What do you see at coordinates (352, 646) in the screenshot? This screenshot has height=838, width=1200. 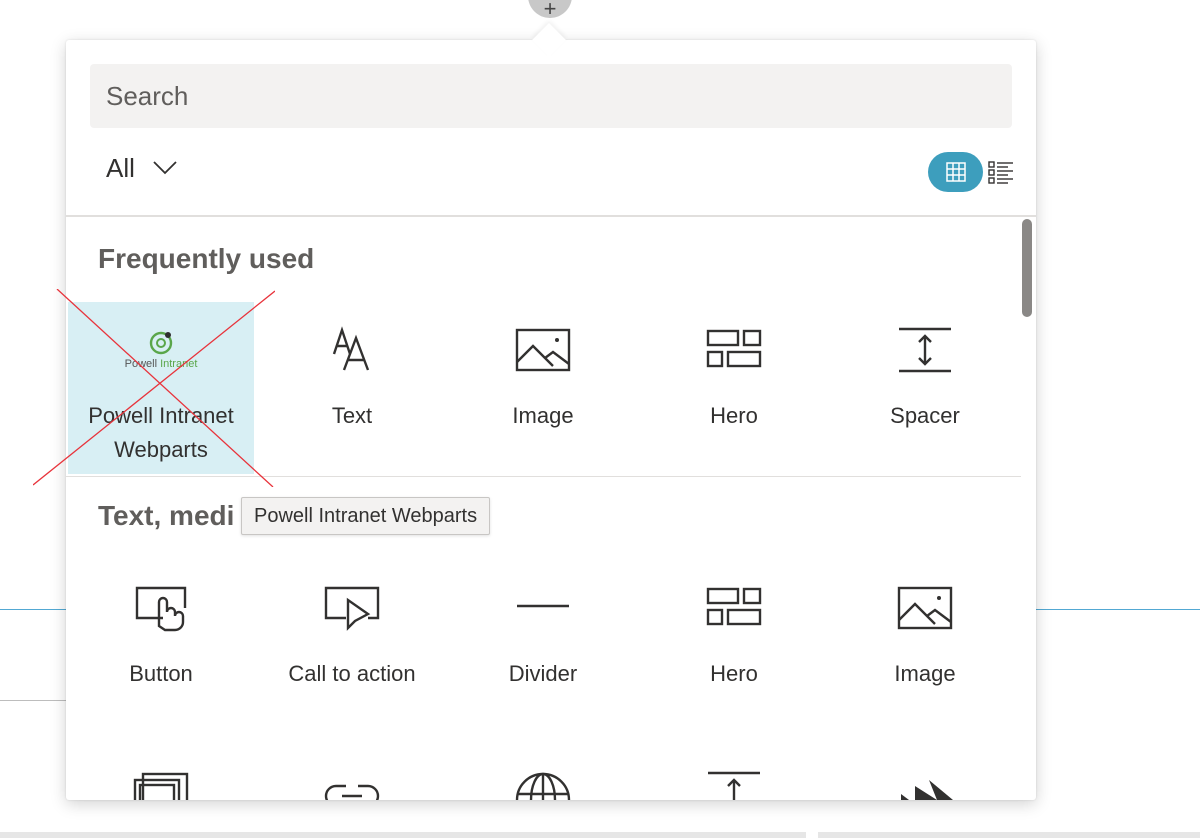 I see `webpart-tile-call-to-action: Call to action` at bounding box center [352, 646].